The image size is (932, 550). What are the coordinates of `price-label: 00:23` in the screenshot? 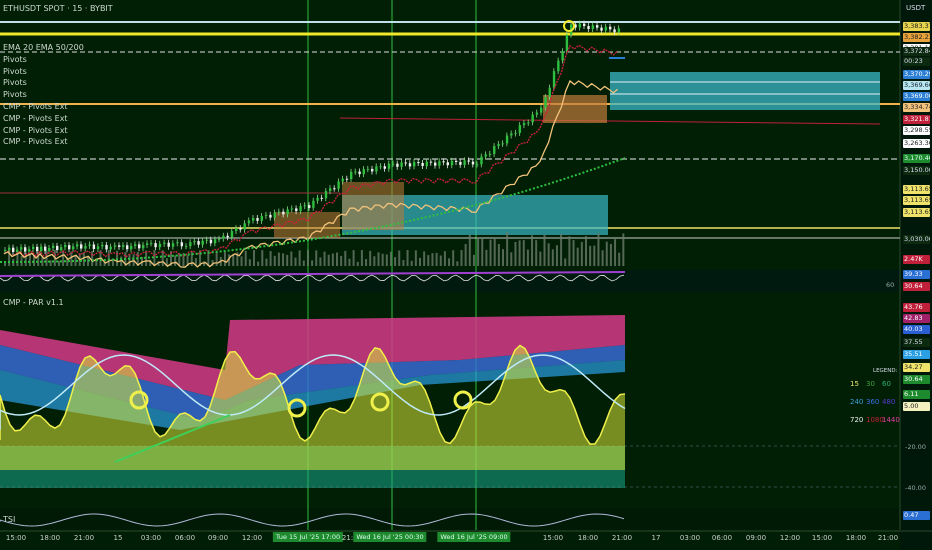 It's located at (916, 61).